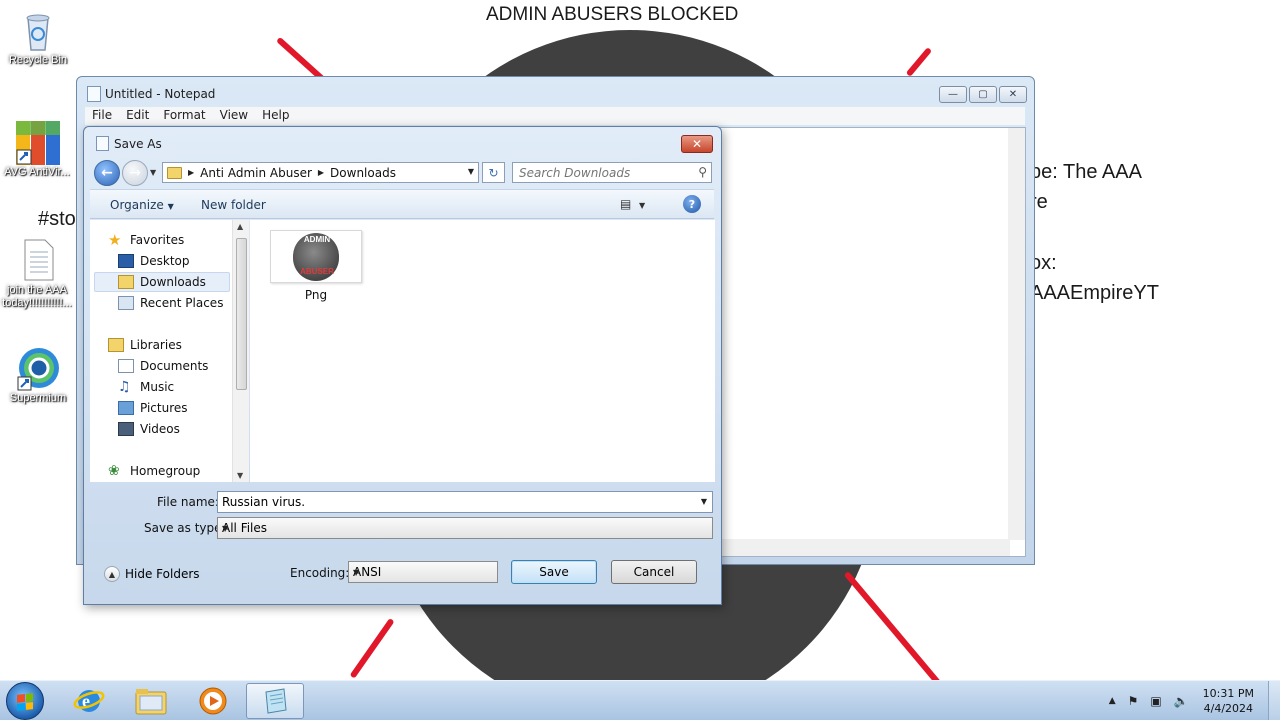 The height and width of the screenshot is (720, 1280). What do you see at coordinates (184, 116) in the screenshot?
I see `menu-format: Format` at bounding box center [184, 116].